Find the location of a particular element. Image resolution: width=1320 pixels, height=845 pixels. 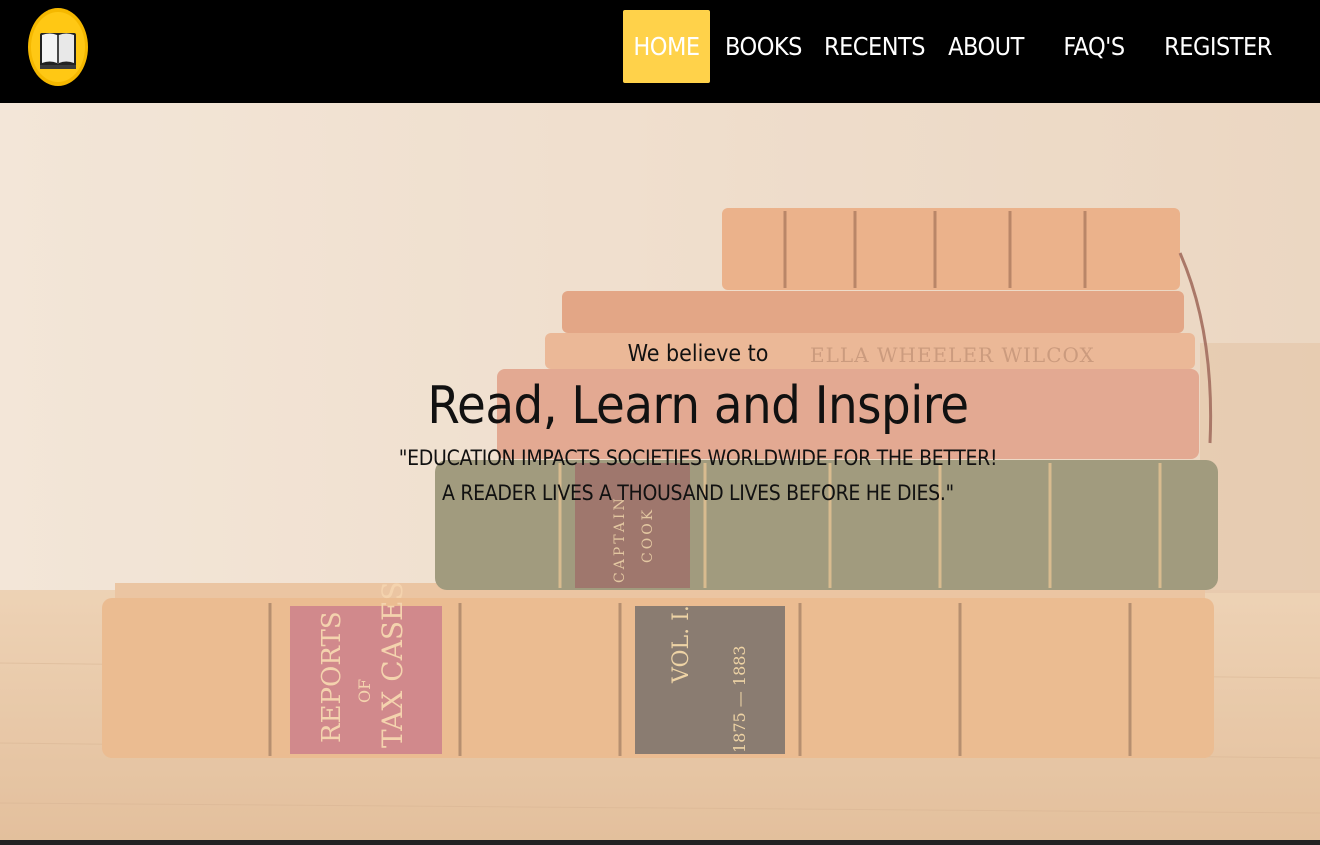

nav-recents: RECENTS is located at coordinates (874, 46).